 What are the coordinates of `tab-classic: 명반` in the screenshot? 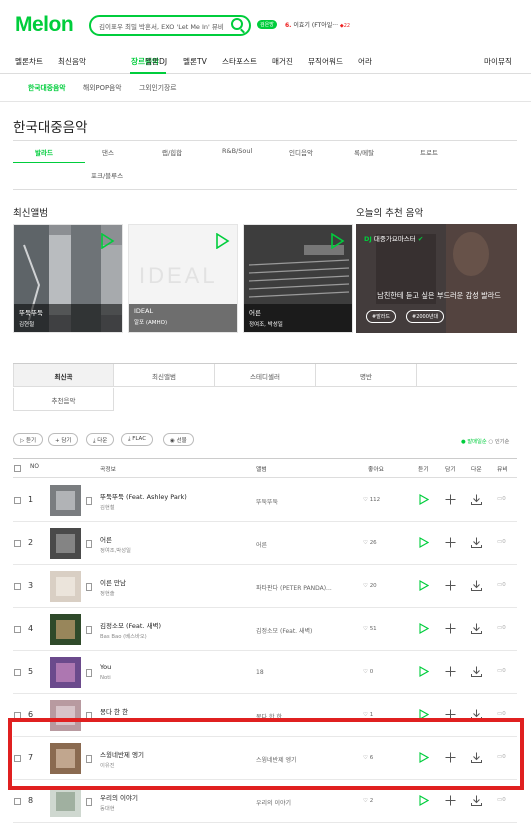 It's located at (366, 375).